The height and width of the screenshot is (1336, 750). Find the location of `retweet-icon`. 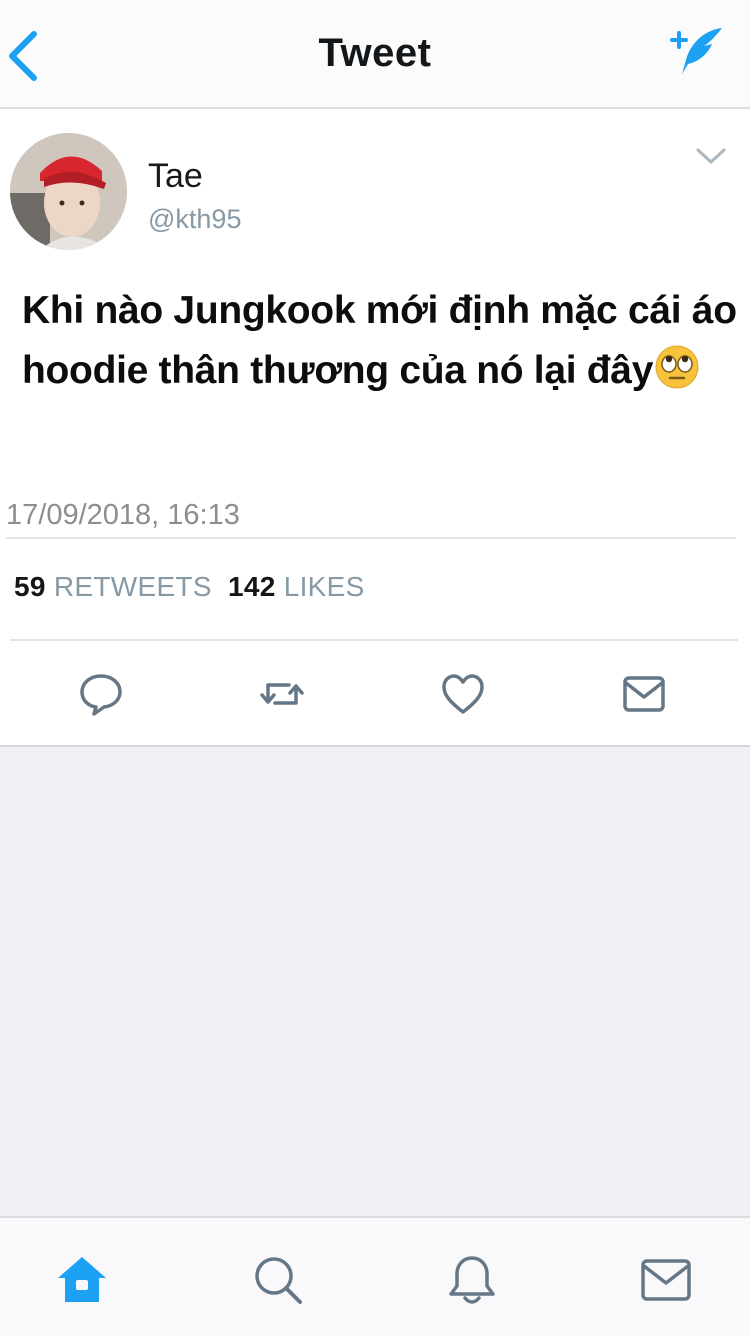

retweet-icon is located at coordinates (282, 694).